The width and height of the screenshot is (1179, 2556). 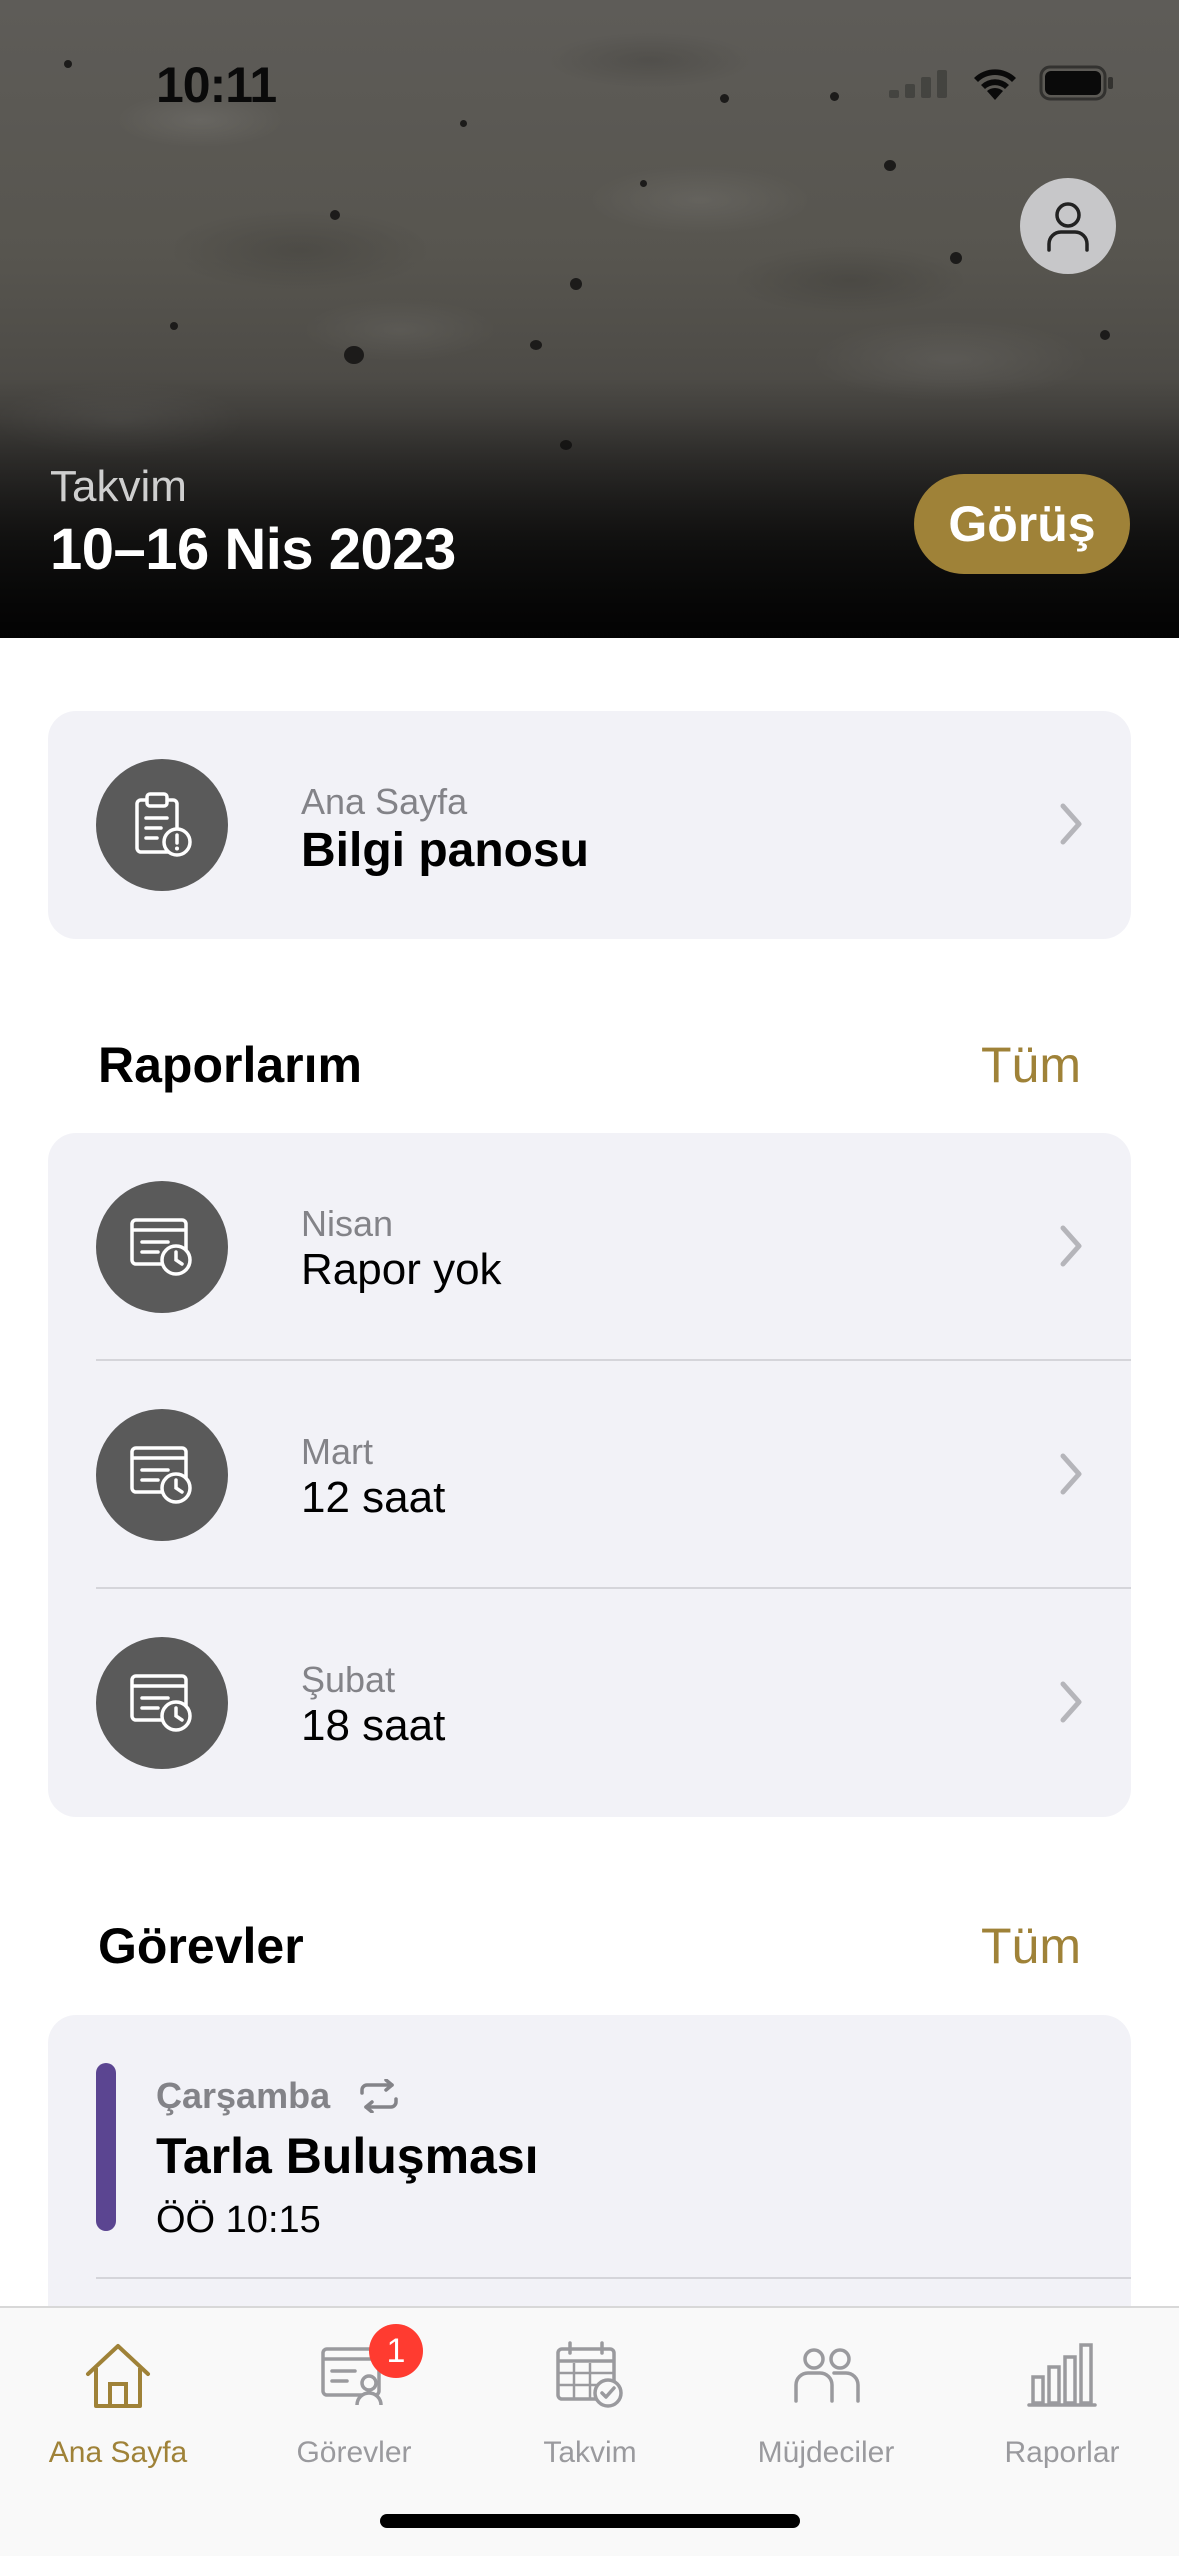 I want to click on report-row: Nisan Rapor yok, so click(x=589, y=1247).